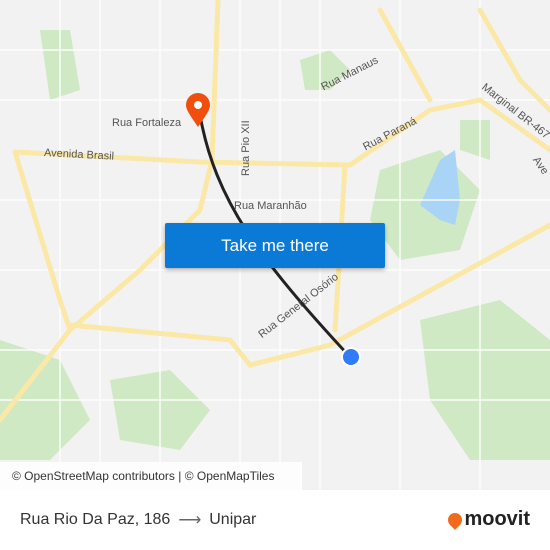 The image size is (550, 550). What do you see at coordinates (487, 519) in the screenshot?
I see `moovit-logo: moovit` at bounding box center [487, 519].